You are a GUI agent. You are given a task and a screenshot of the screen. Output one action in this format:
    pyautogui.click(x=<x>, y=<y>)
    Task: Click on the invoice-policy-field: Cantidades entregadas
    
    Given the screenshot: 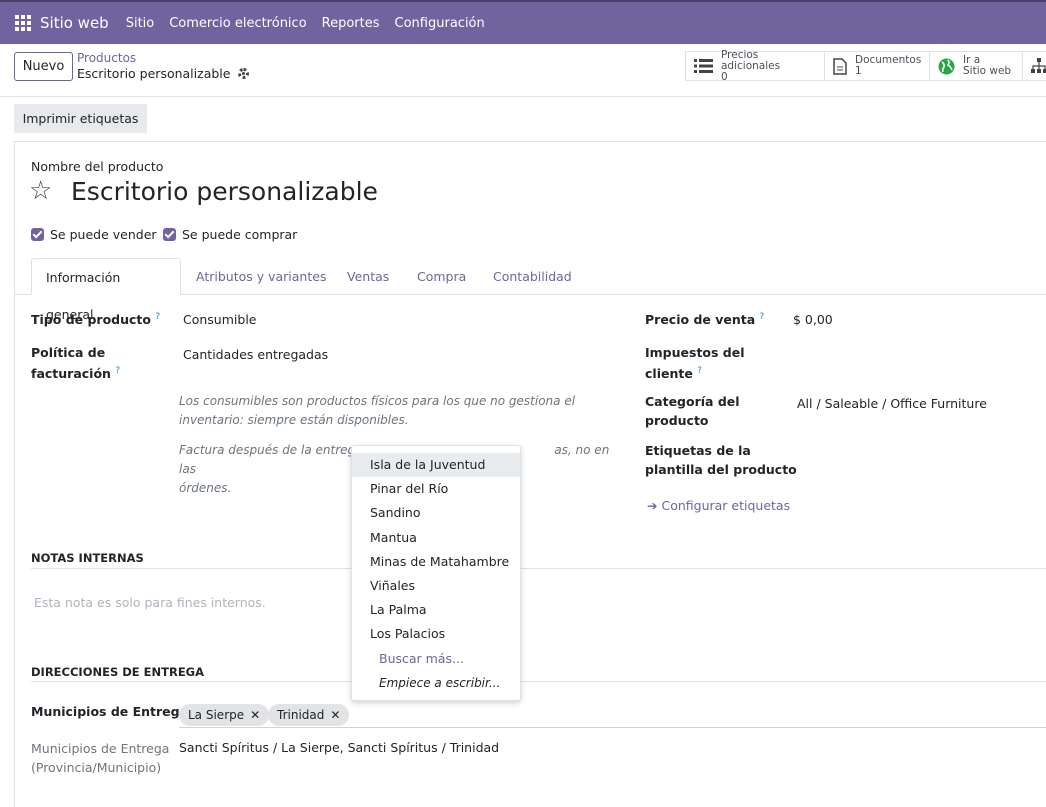 What is the action you would take?
    pyautogui.click(x=255, y=354)
    